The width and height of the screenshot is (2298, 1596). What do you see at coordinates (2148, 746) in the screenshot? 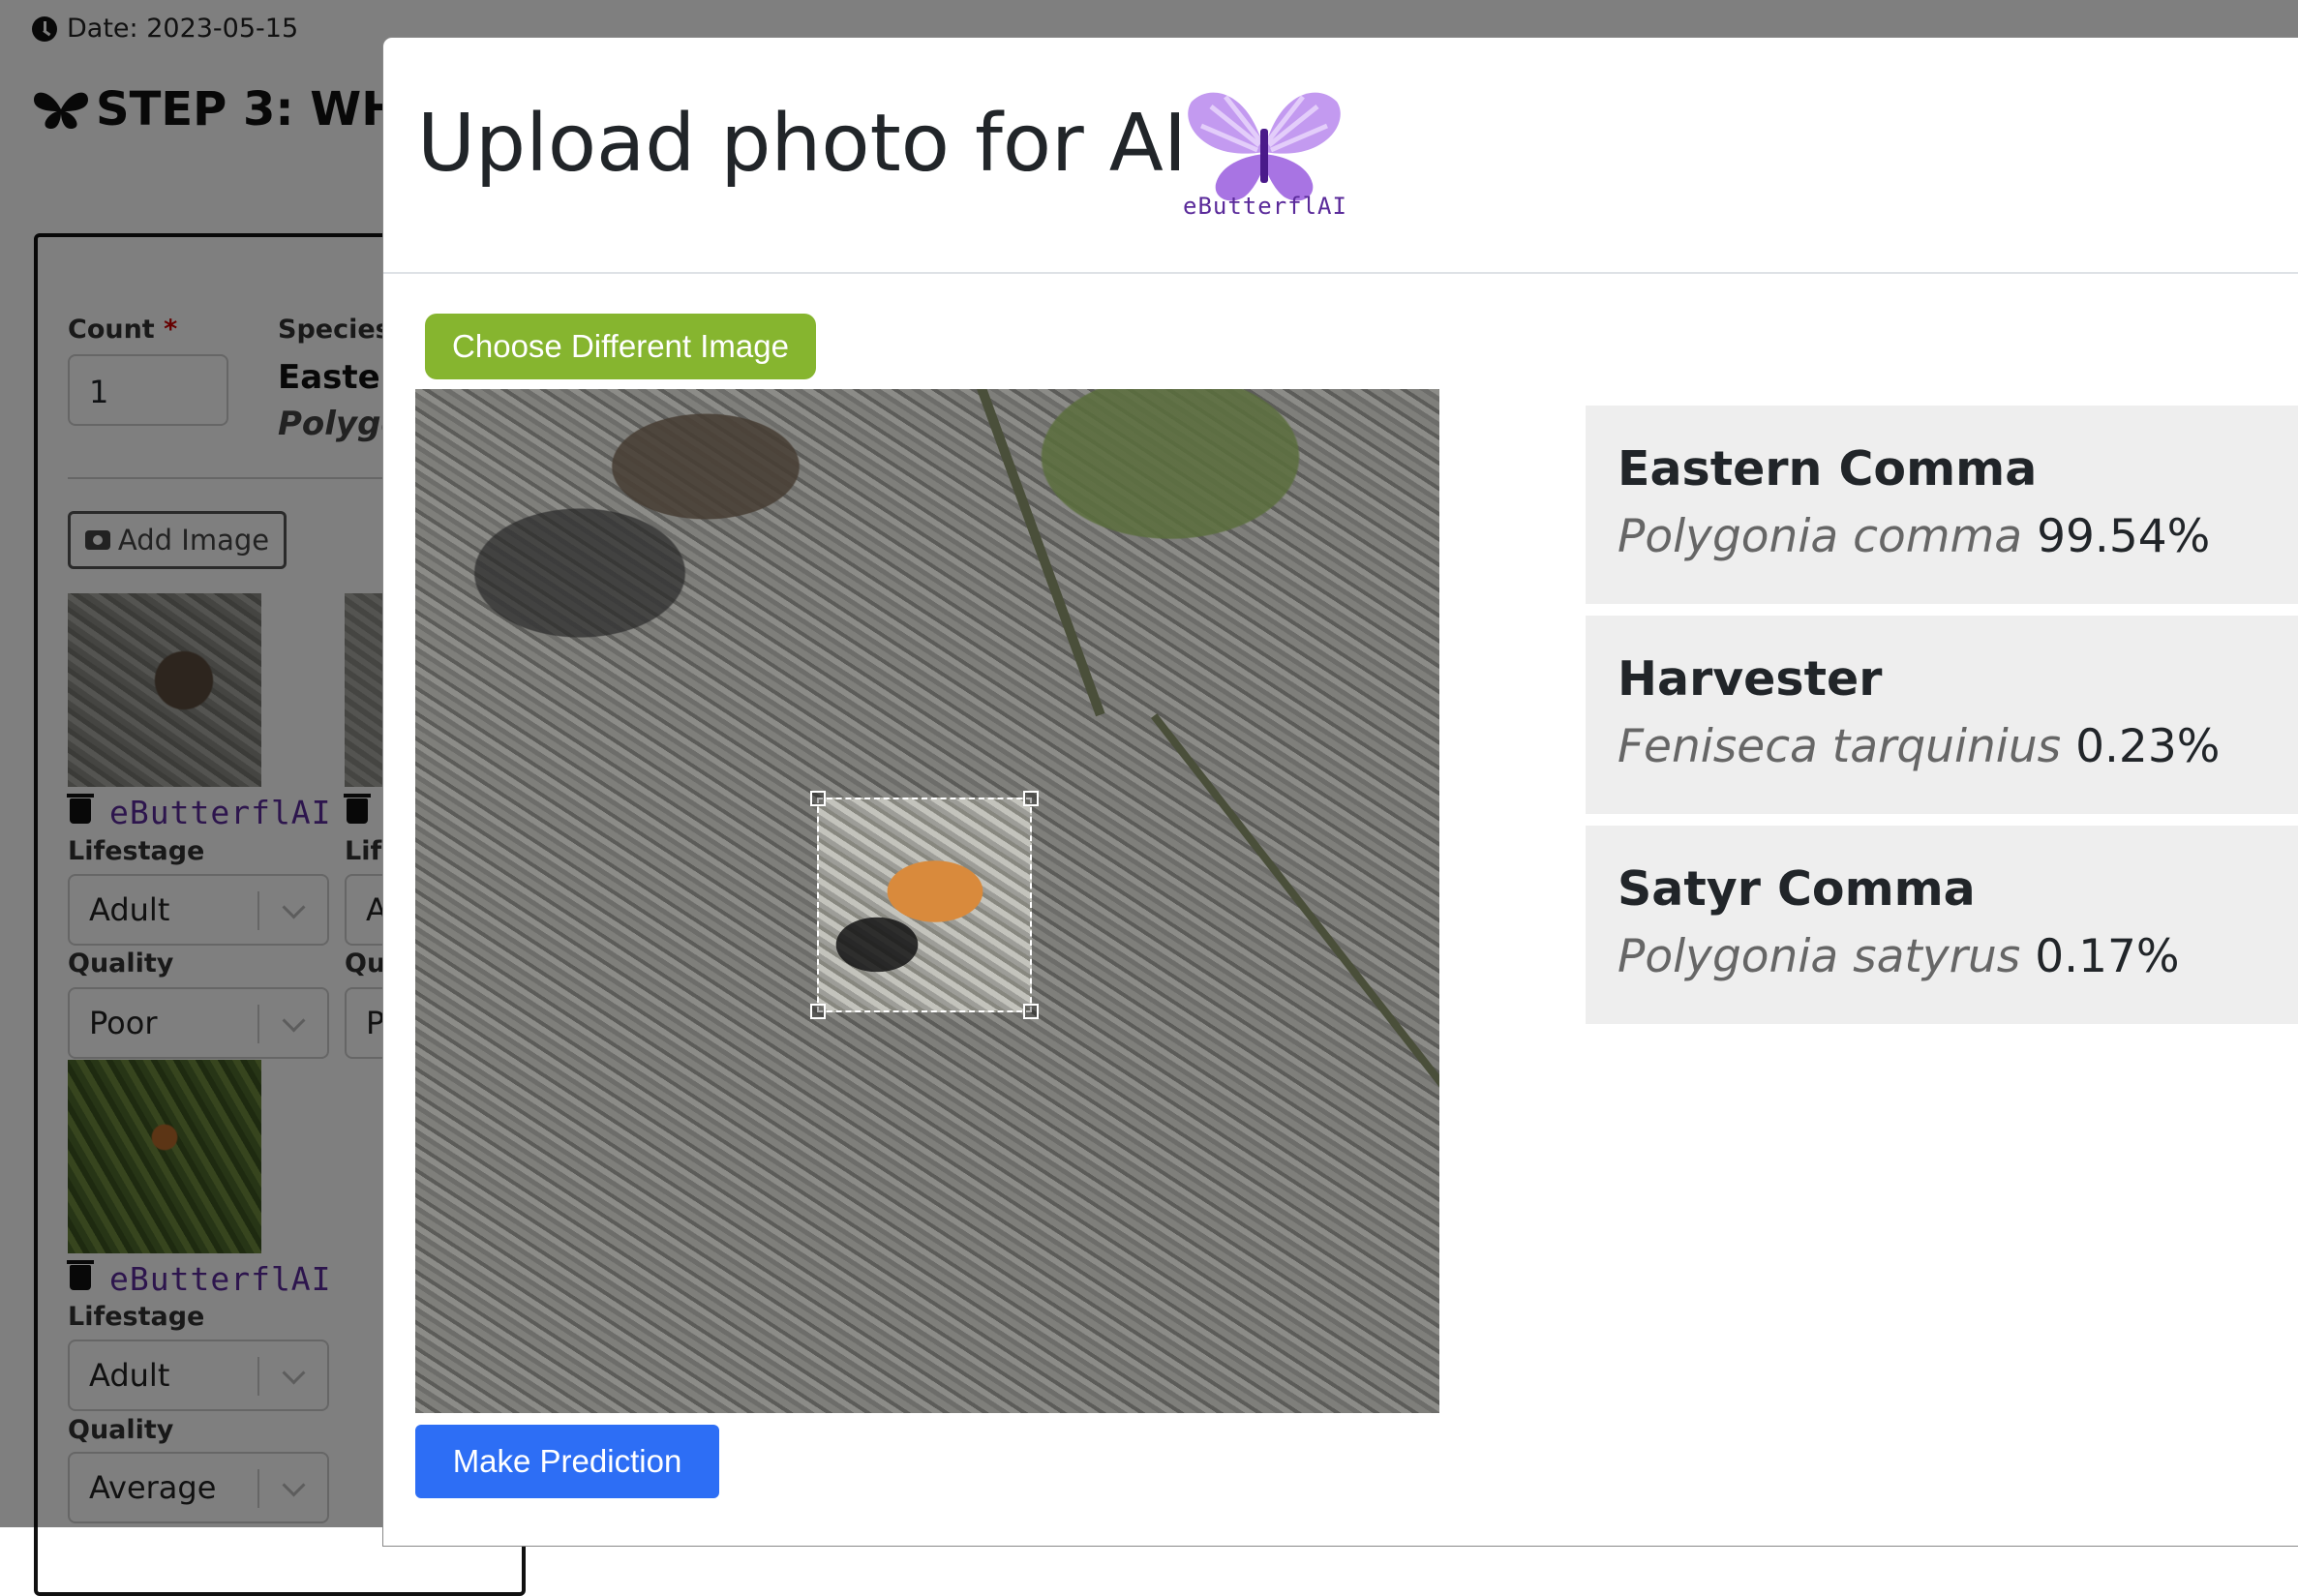
I see `prediction-confidence: 0.23%` at bounding box center [2148, 746].